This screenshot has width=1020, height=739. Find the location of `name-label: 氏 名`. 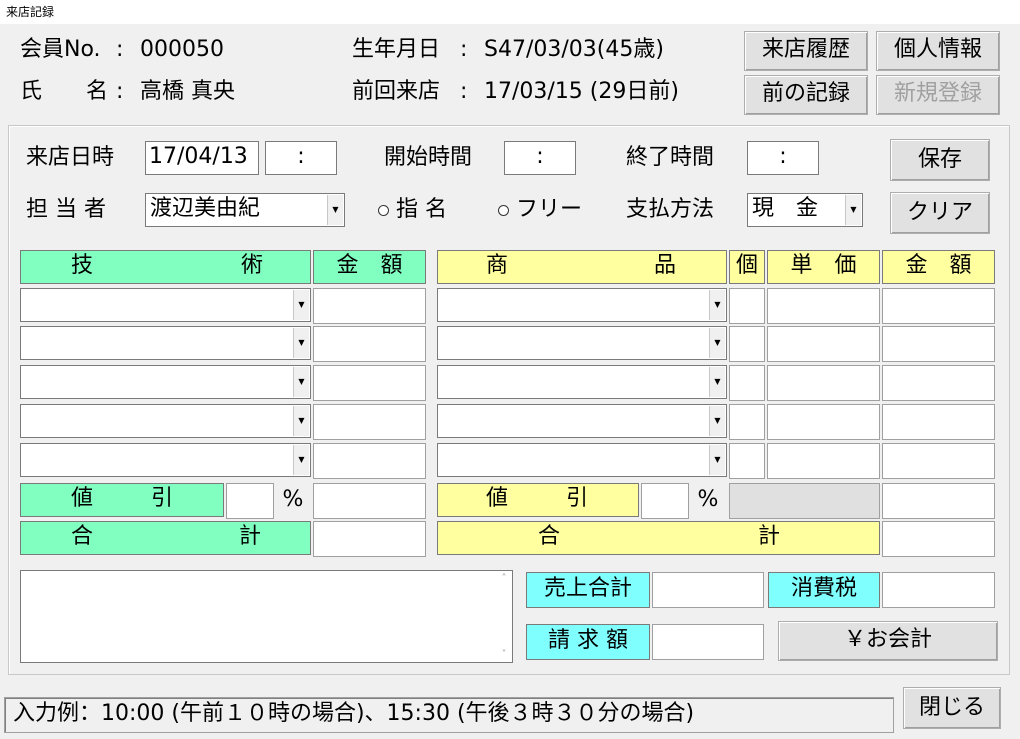

name-label: 氏 名 is located at coordinates (64, 91).